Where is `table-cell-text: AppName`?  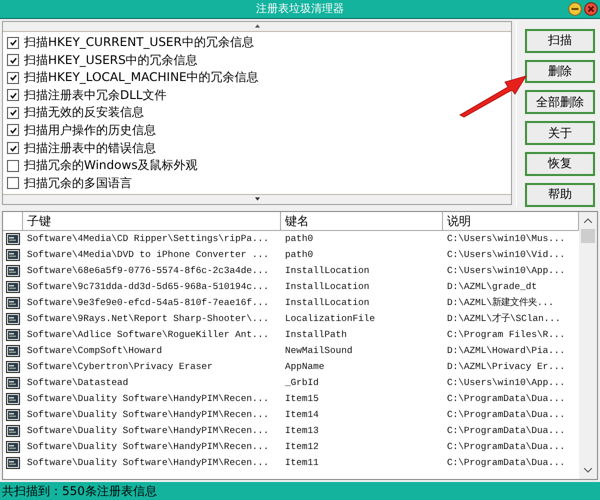 table-cell-text: AppName is located at coordinates (305, 366).